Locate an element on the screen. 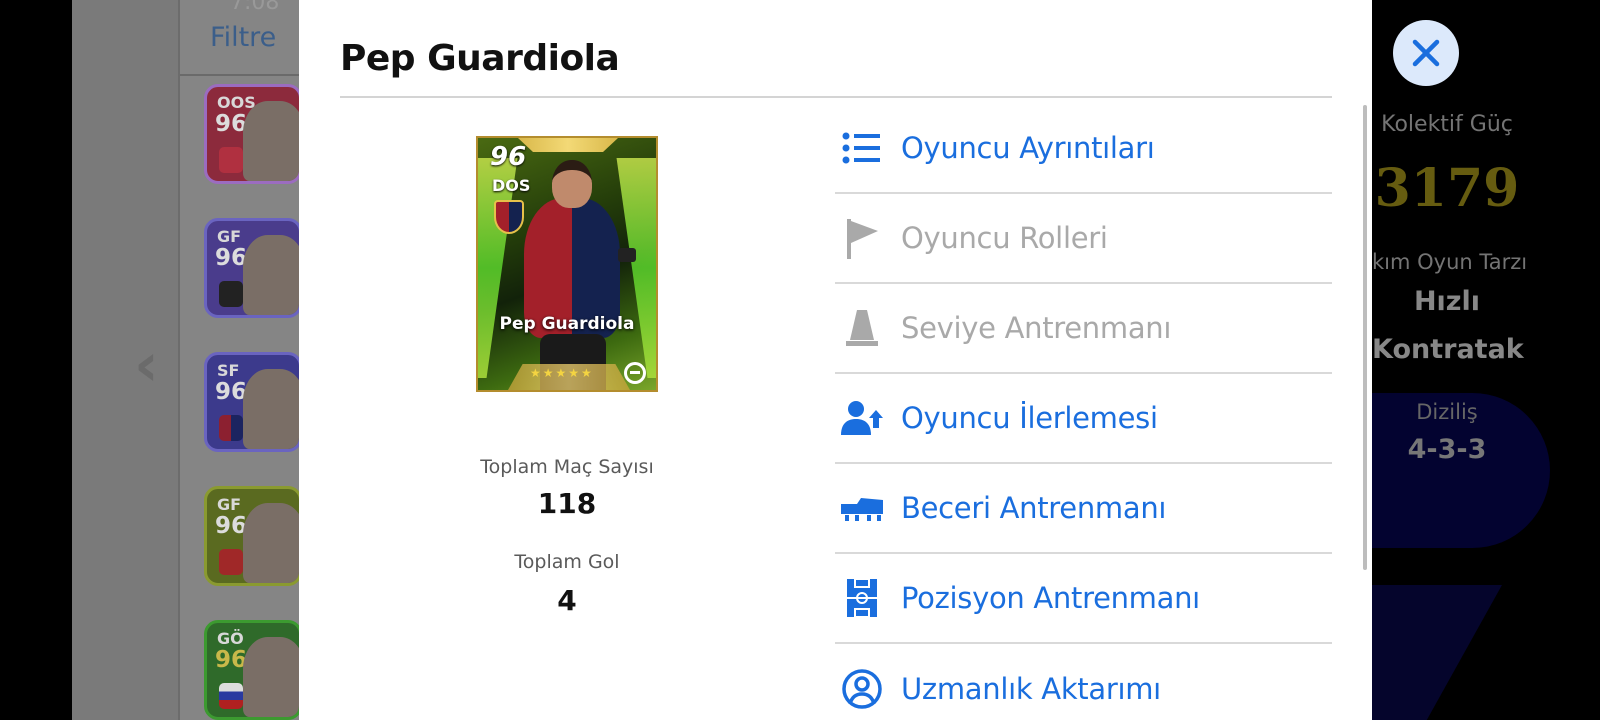 The width and height of the screenshot is (1600, 720). menu-item-player-details: Oyuncu Ayrıntıları is located at coordinates (1083, 149).